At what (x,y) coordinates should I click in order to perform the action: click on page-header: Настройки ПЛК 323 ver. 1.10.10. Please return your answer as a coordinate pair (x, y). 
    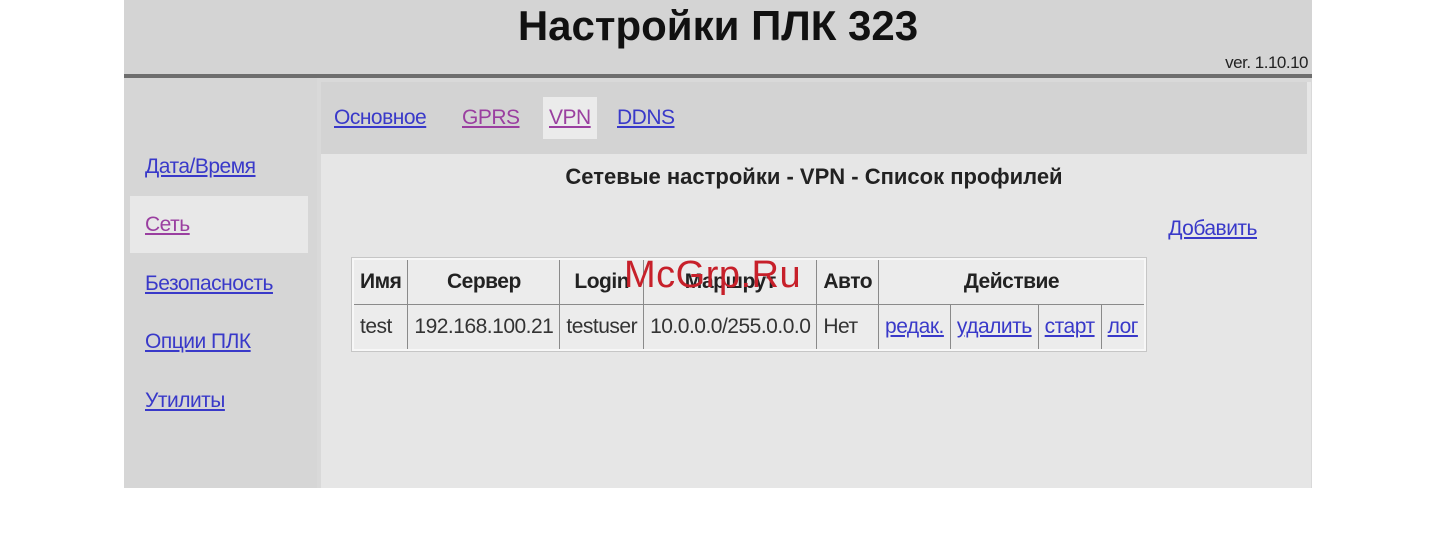
    Looking at the image, I should click on (718, 37).